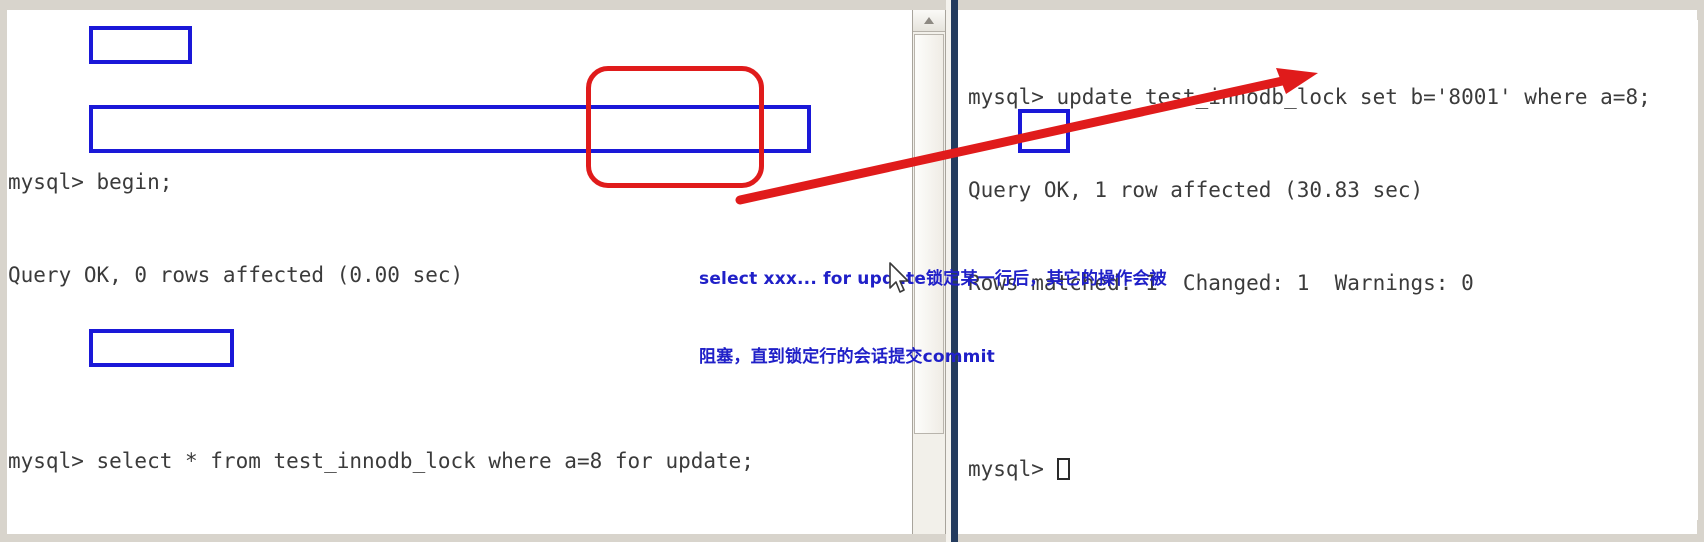  I want to click on chevron-up-icon, so click(929, 20).